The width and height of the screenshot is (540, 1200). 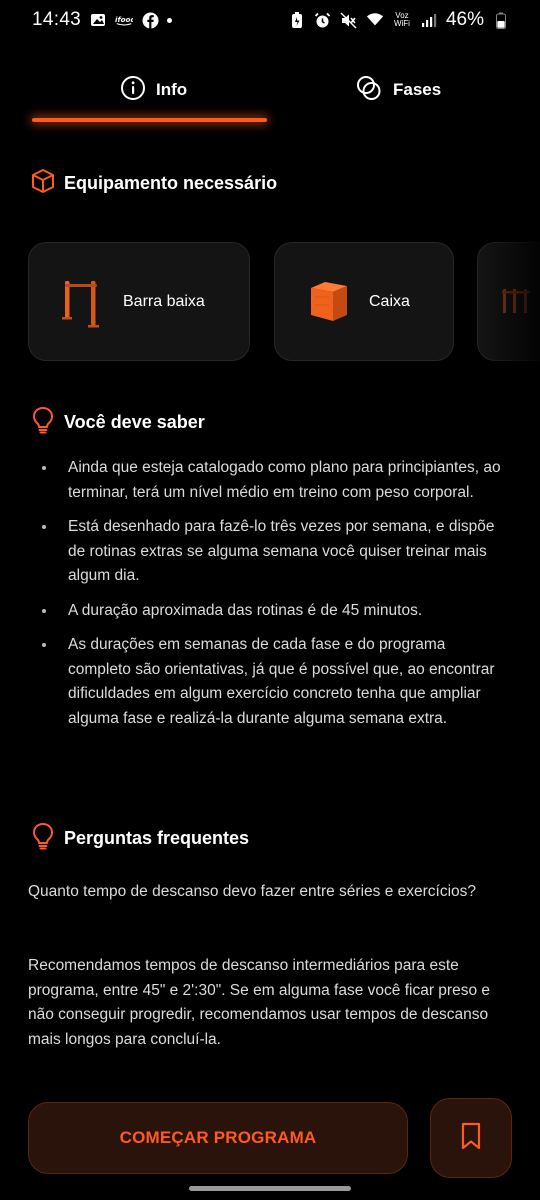 What do you see at coordinates (172, 89) in the screenshot?
I see `tab-info-label: Info` at bounding box center [172, 89].